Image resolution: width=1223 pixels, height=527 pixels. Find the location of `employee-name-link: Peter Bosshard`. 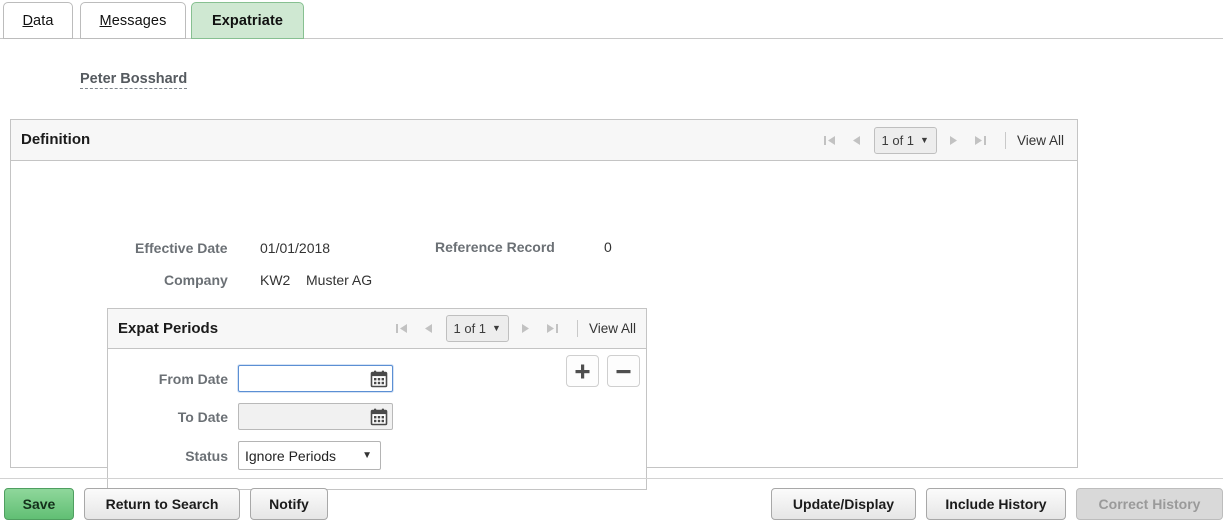

employee-name-link: Peter Bosshard is located at coordinates (134, 80).